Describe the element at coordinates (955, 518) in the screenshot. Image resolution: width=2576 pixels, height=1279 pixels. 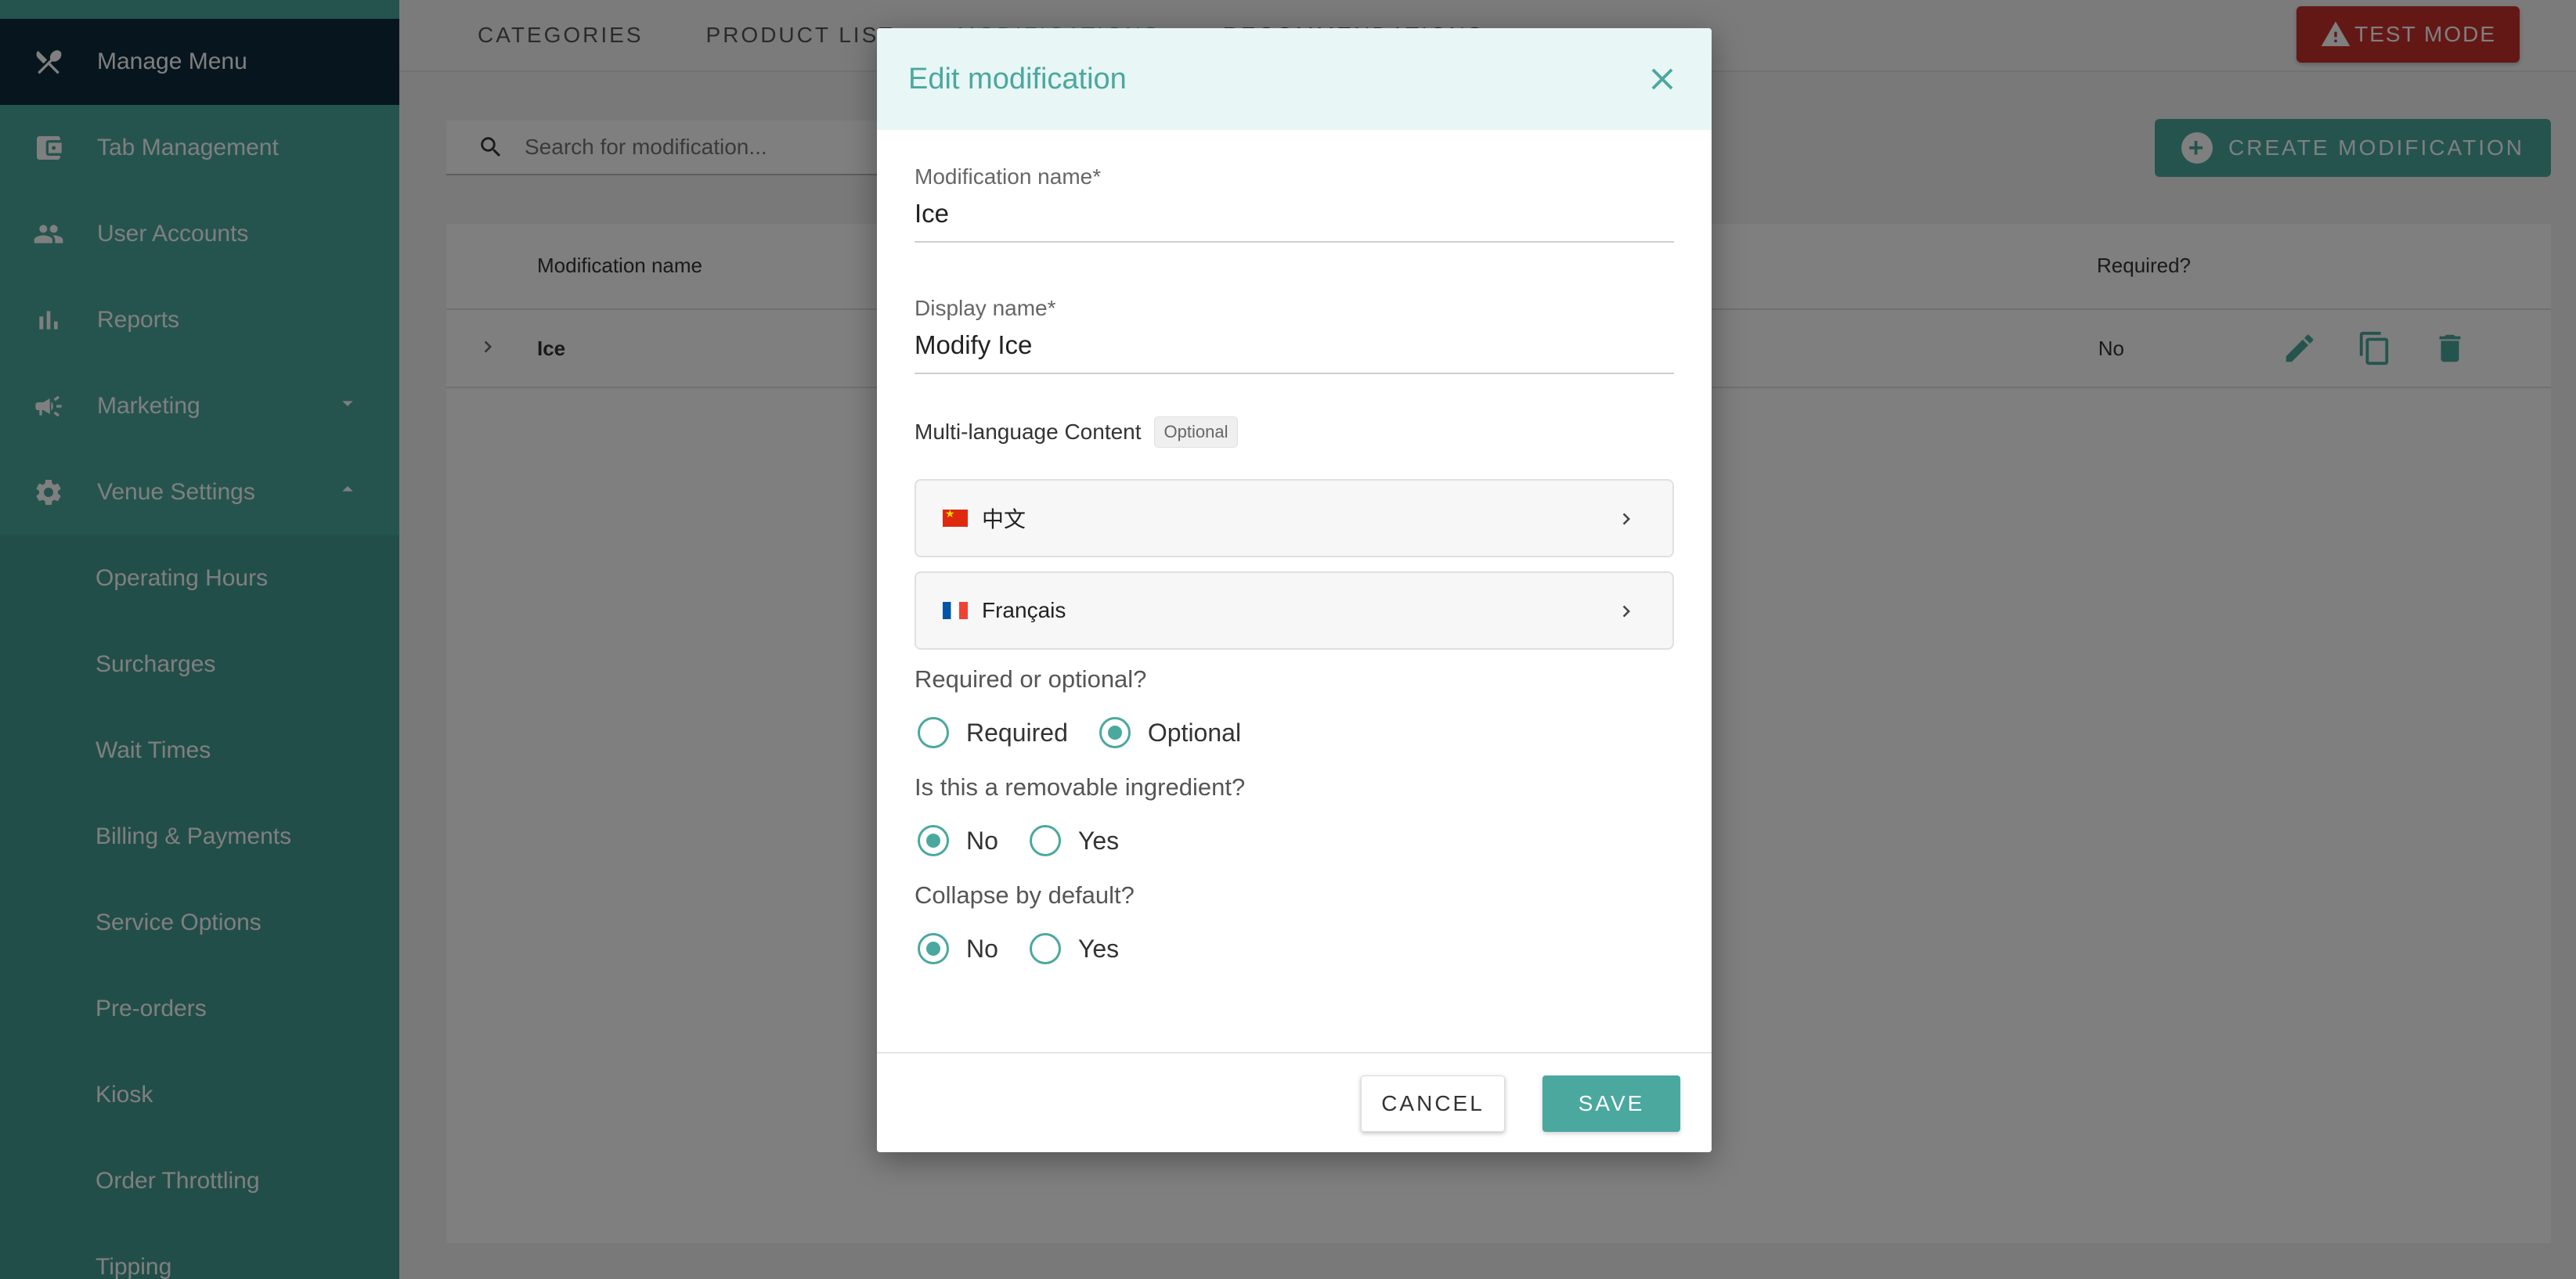
I see `china-flag-icon` at that location.